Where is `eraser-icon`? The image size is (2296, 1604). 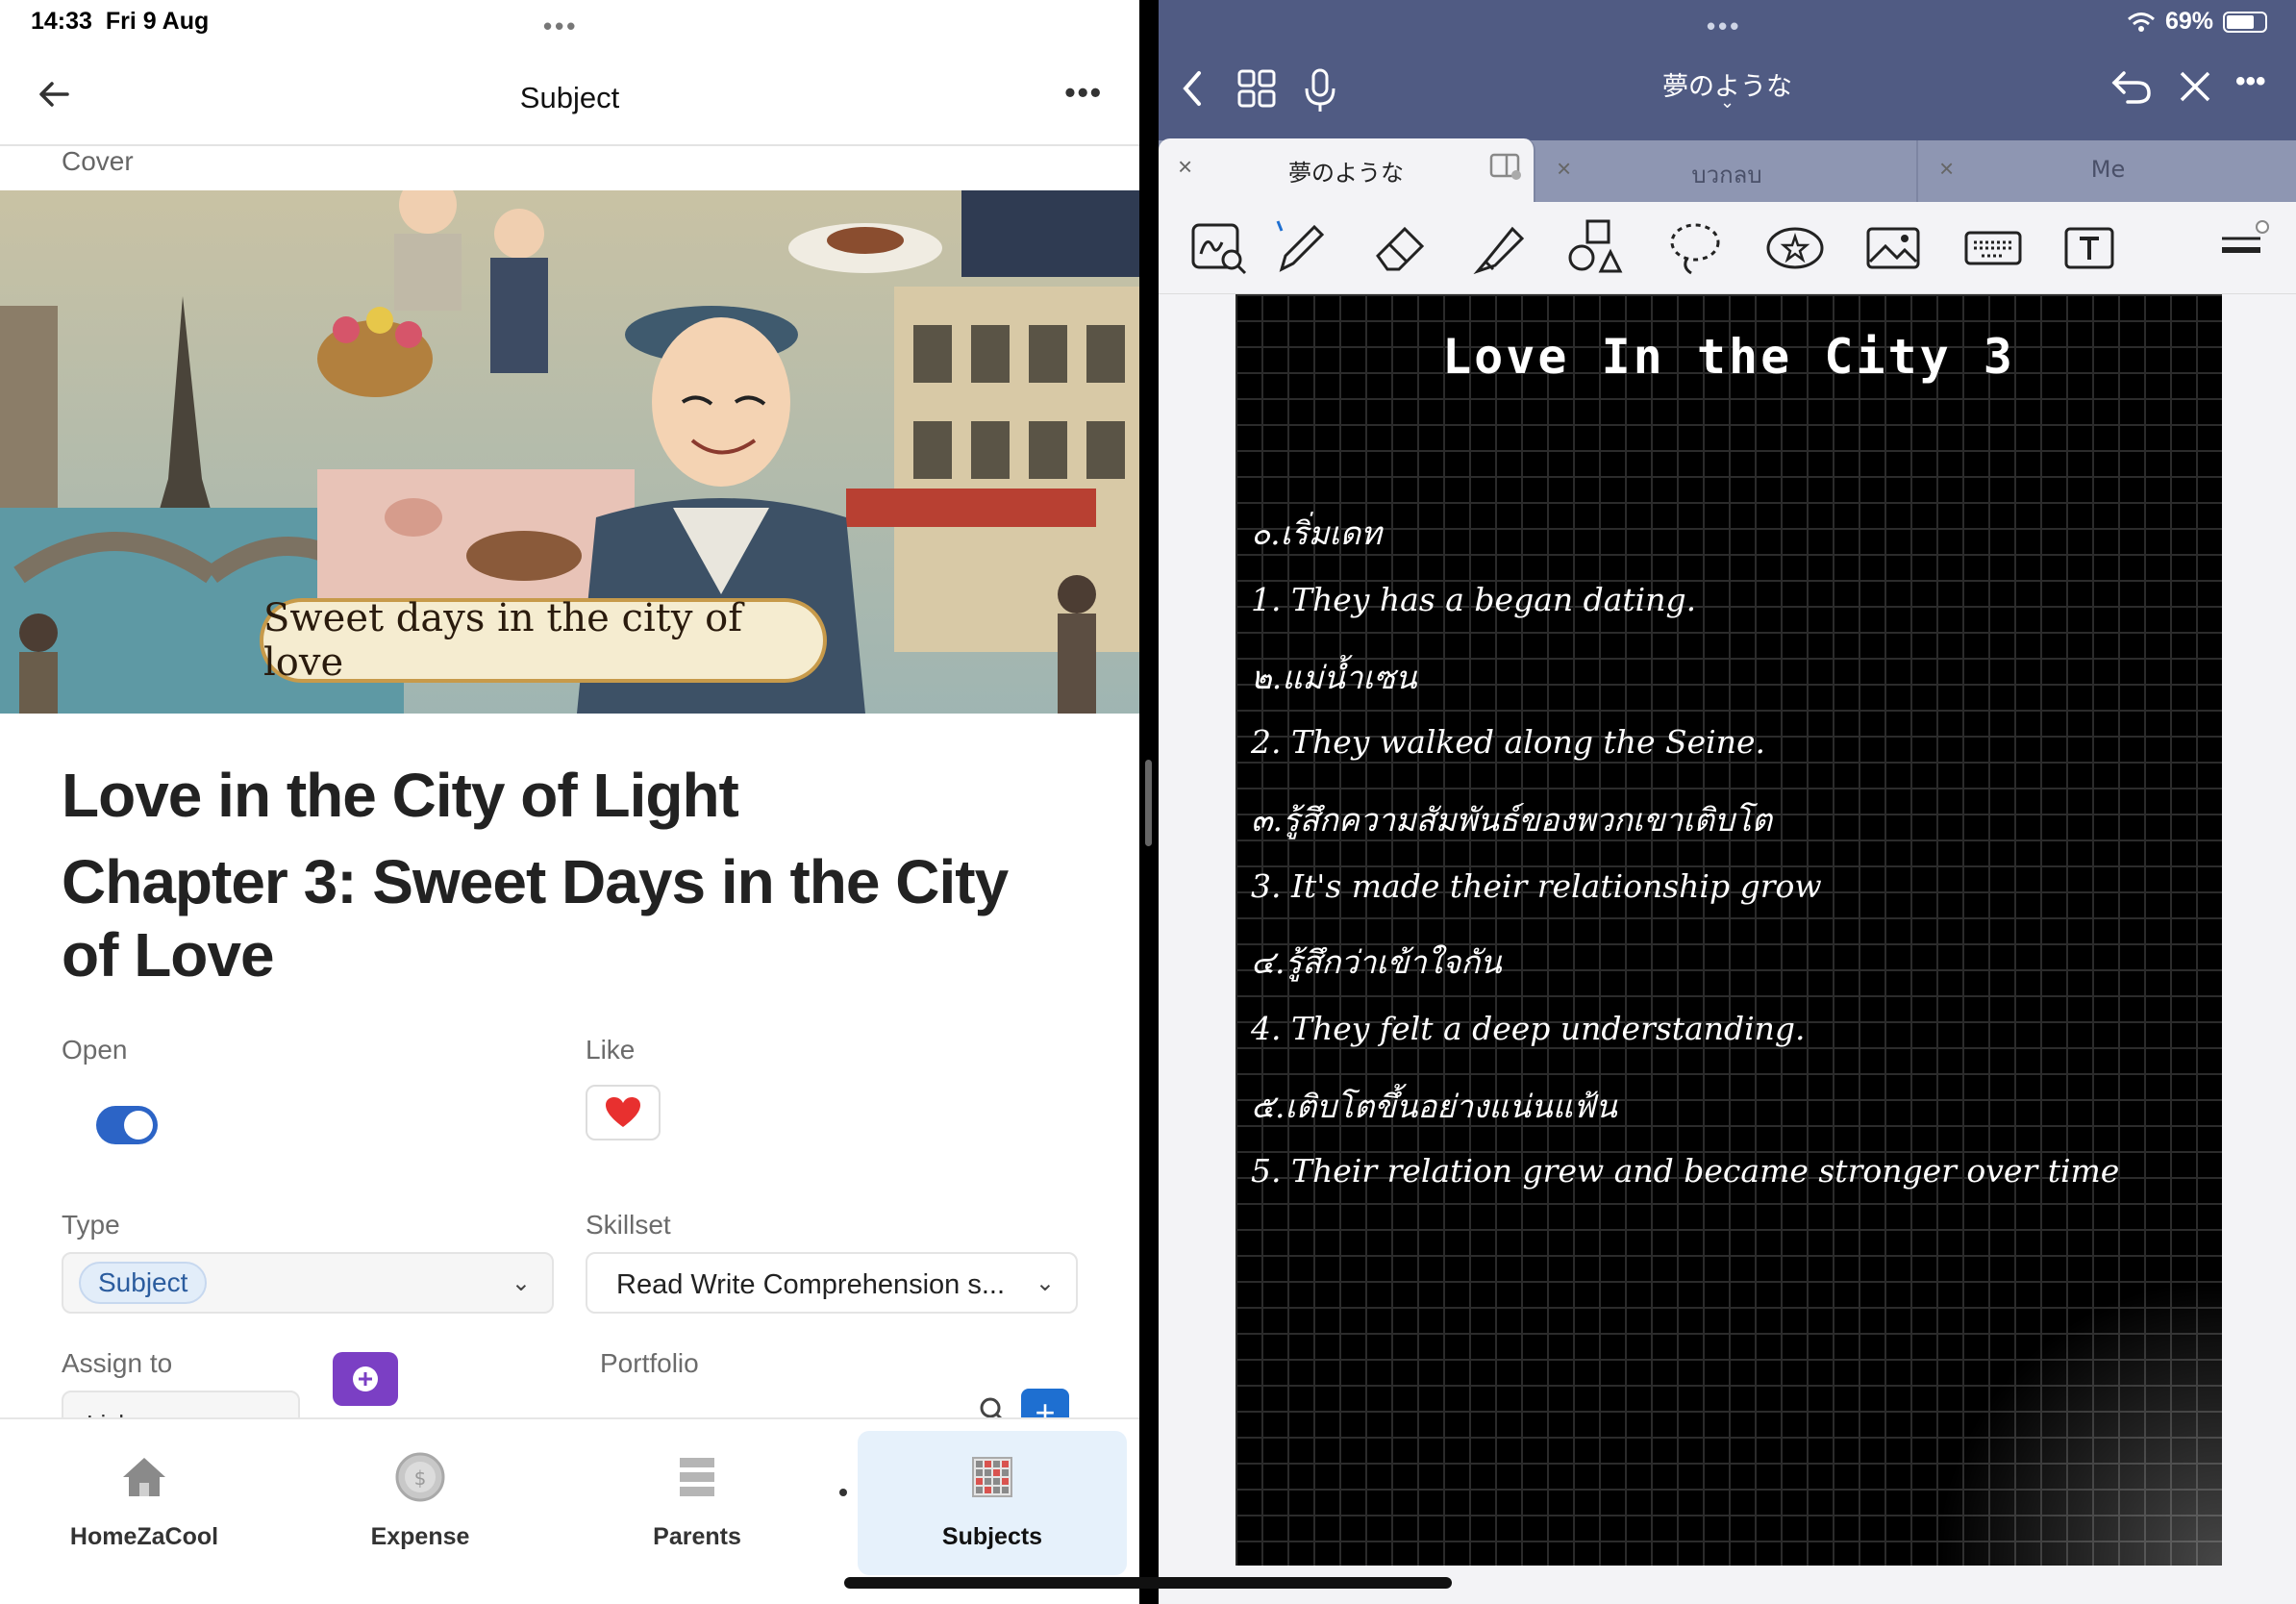 eraser-icon is located at coordinates (1401, 248).